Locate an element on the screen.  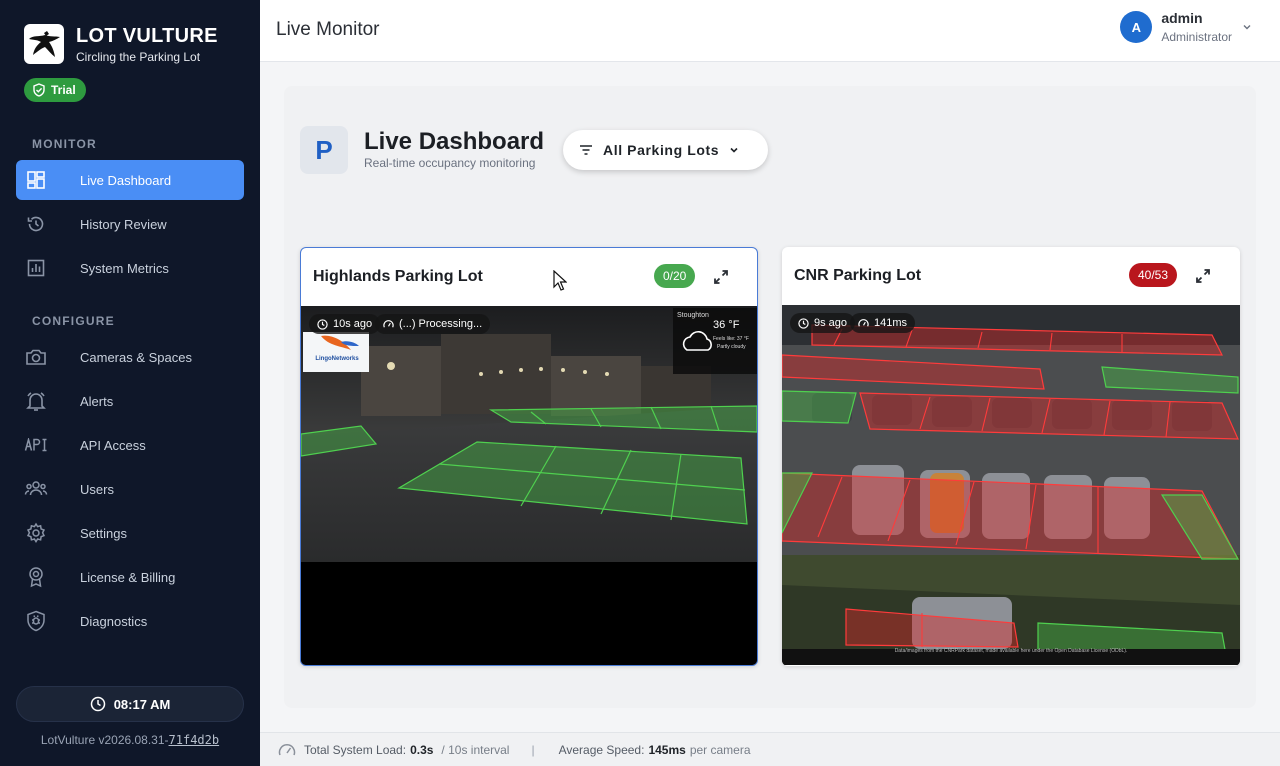
bar-chart-icon is located at coordinates (36, 268).